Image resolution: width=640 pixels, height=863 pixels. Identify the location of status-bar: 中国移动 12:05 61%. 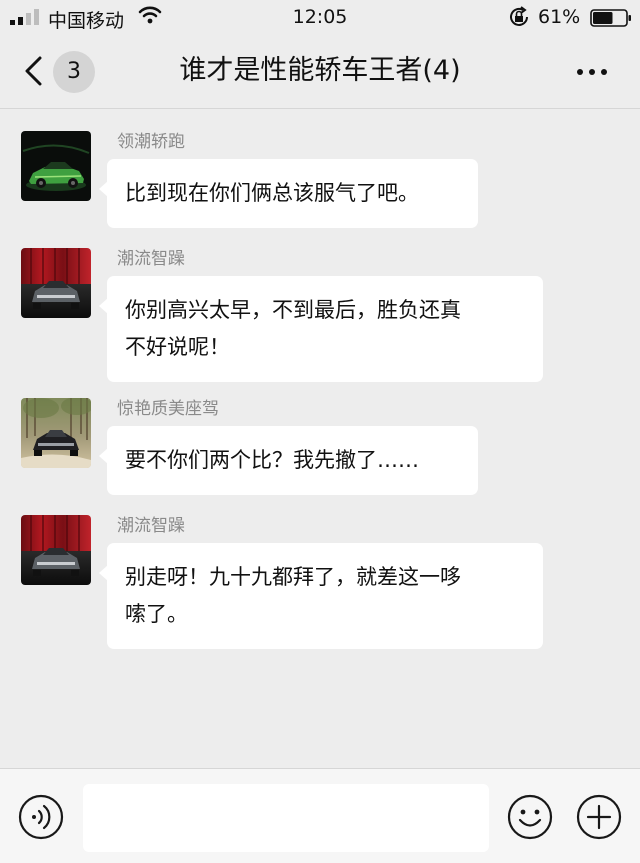
(320, 17).